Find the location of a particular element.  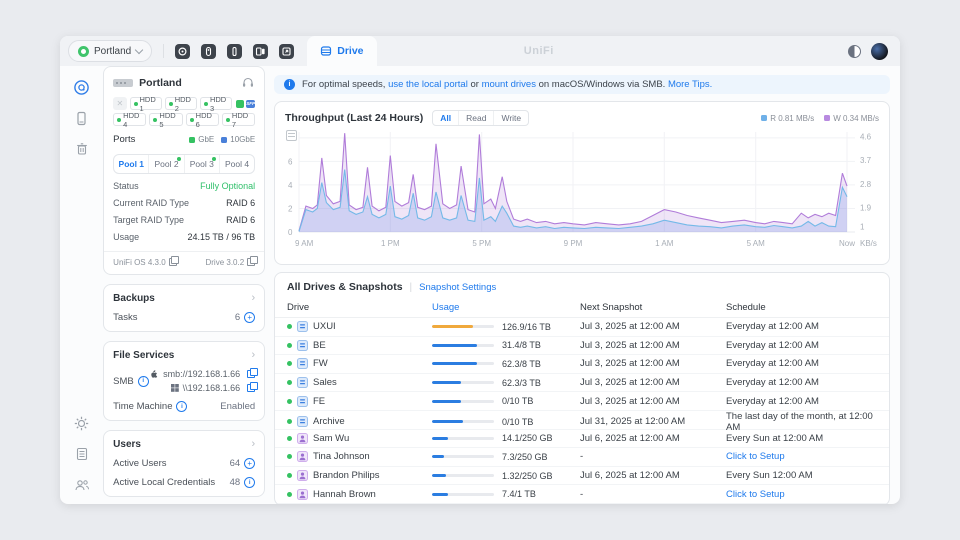

avatar is located at coordinates (879, 51).